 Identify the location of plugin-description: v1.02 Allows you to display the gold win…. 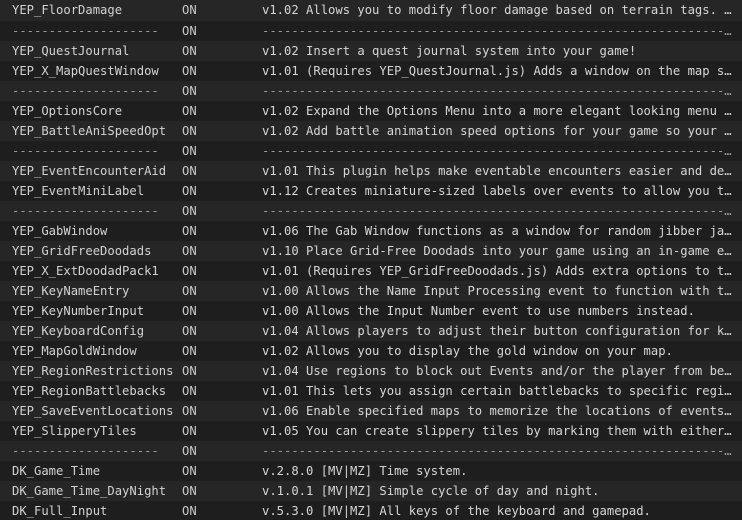
(467, 351).